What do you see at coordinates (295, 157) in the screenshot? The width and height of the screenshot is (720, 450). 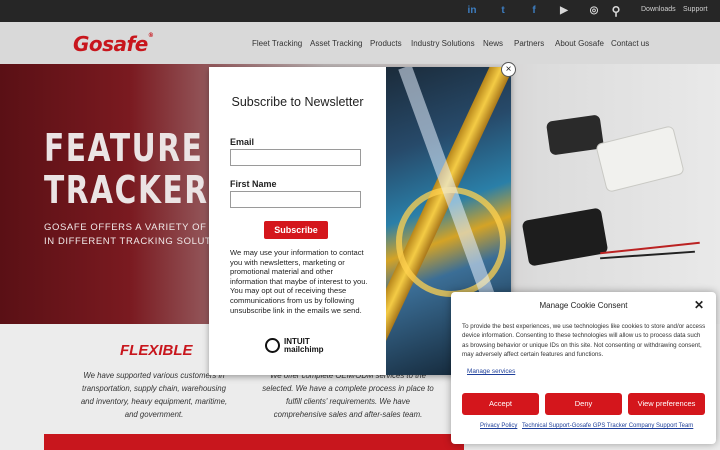 I see `email-field` at bounding box center [295, 157].